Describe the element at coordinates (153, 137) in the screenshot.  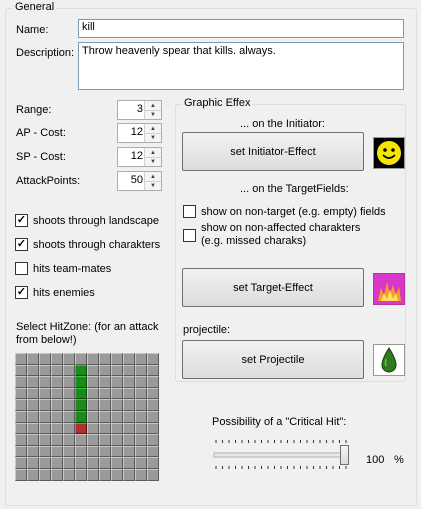
I see `ap-down-arrow-icon: ▼` at that location.